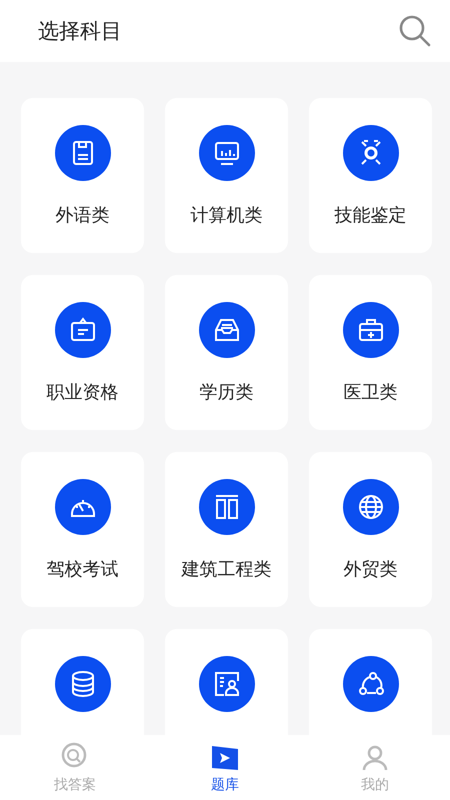  Describe the element at coordinates (225, 767) in the screenshot. I see `tab-bar-item: 题库` at that location.